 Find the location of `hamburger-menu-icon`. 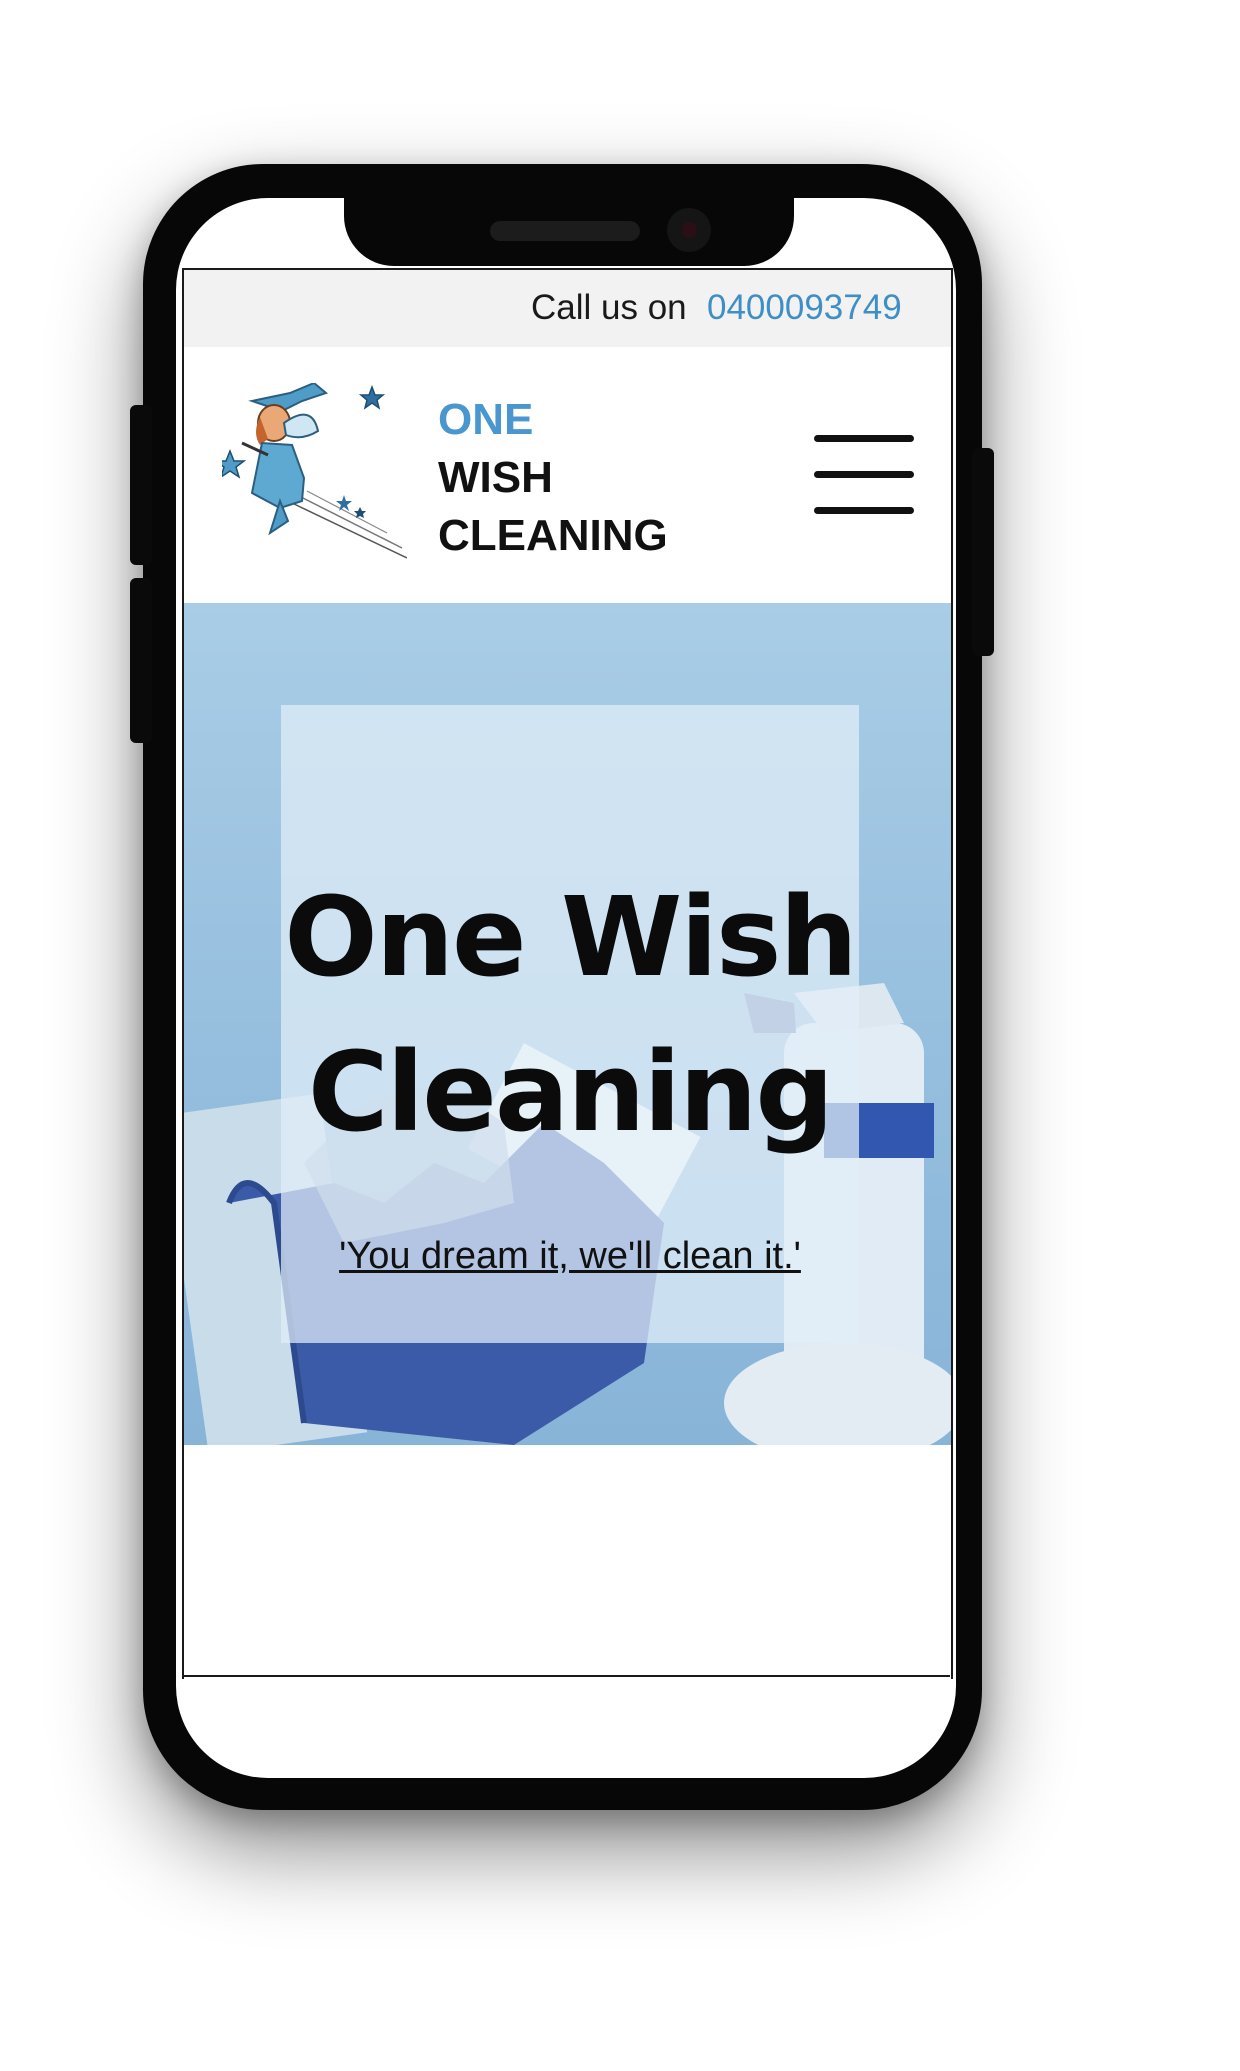

hamburger-menu-icon is located at coordinates (864, 476).